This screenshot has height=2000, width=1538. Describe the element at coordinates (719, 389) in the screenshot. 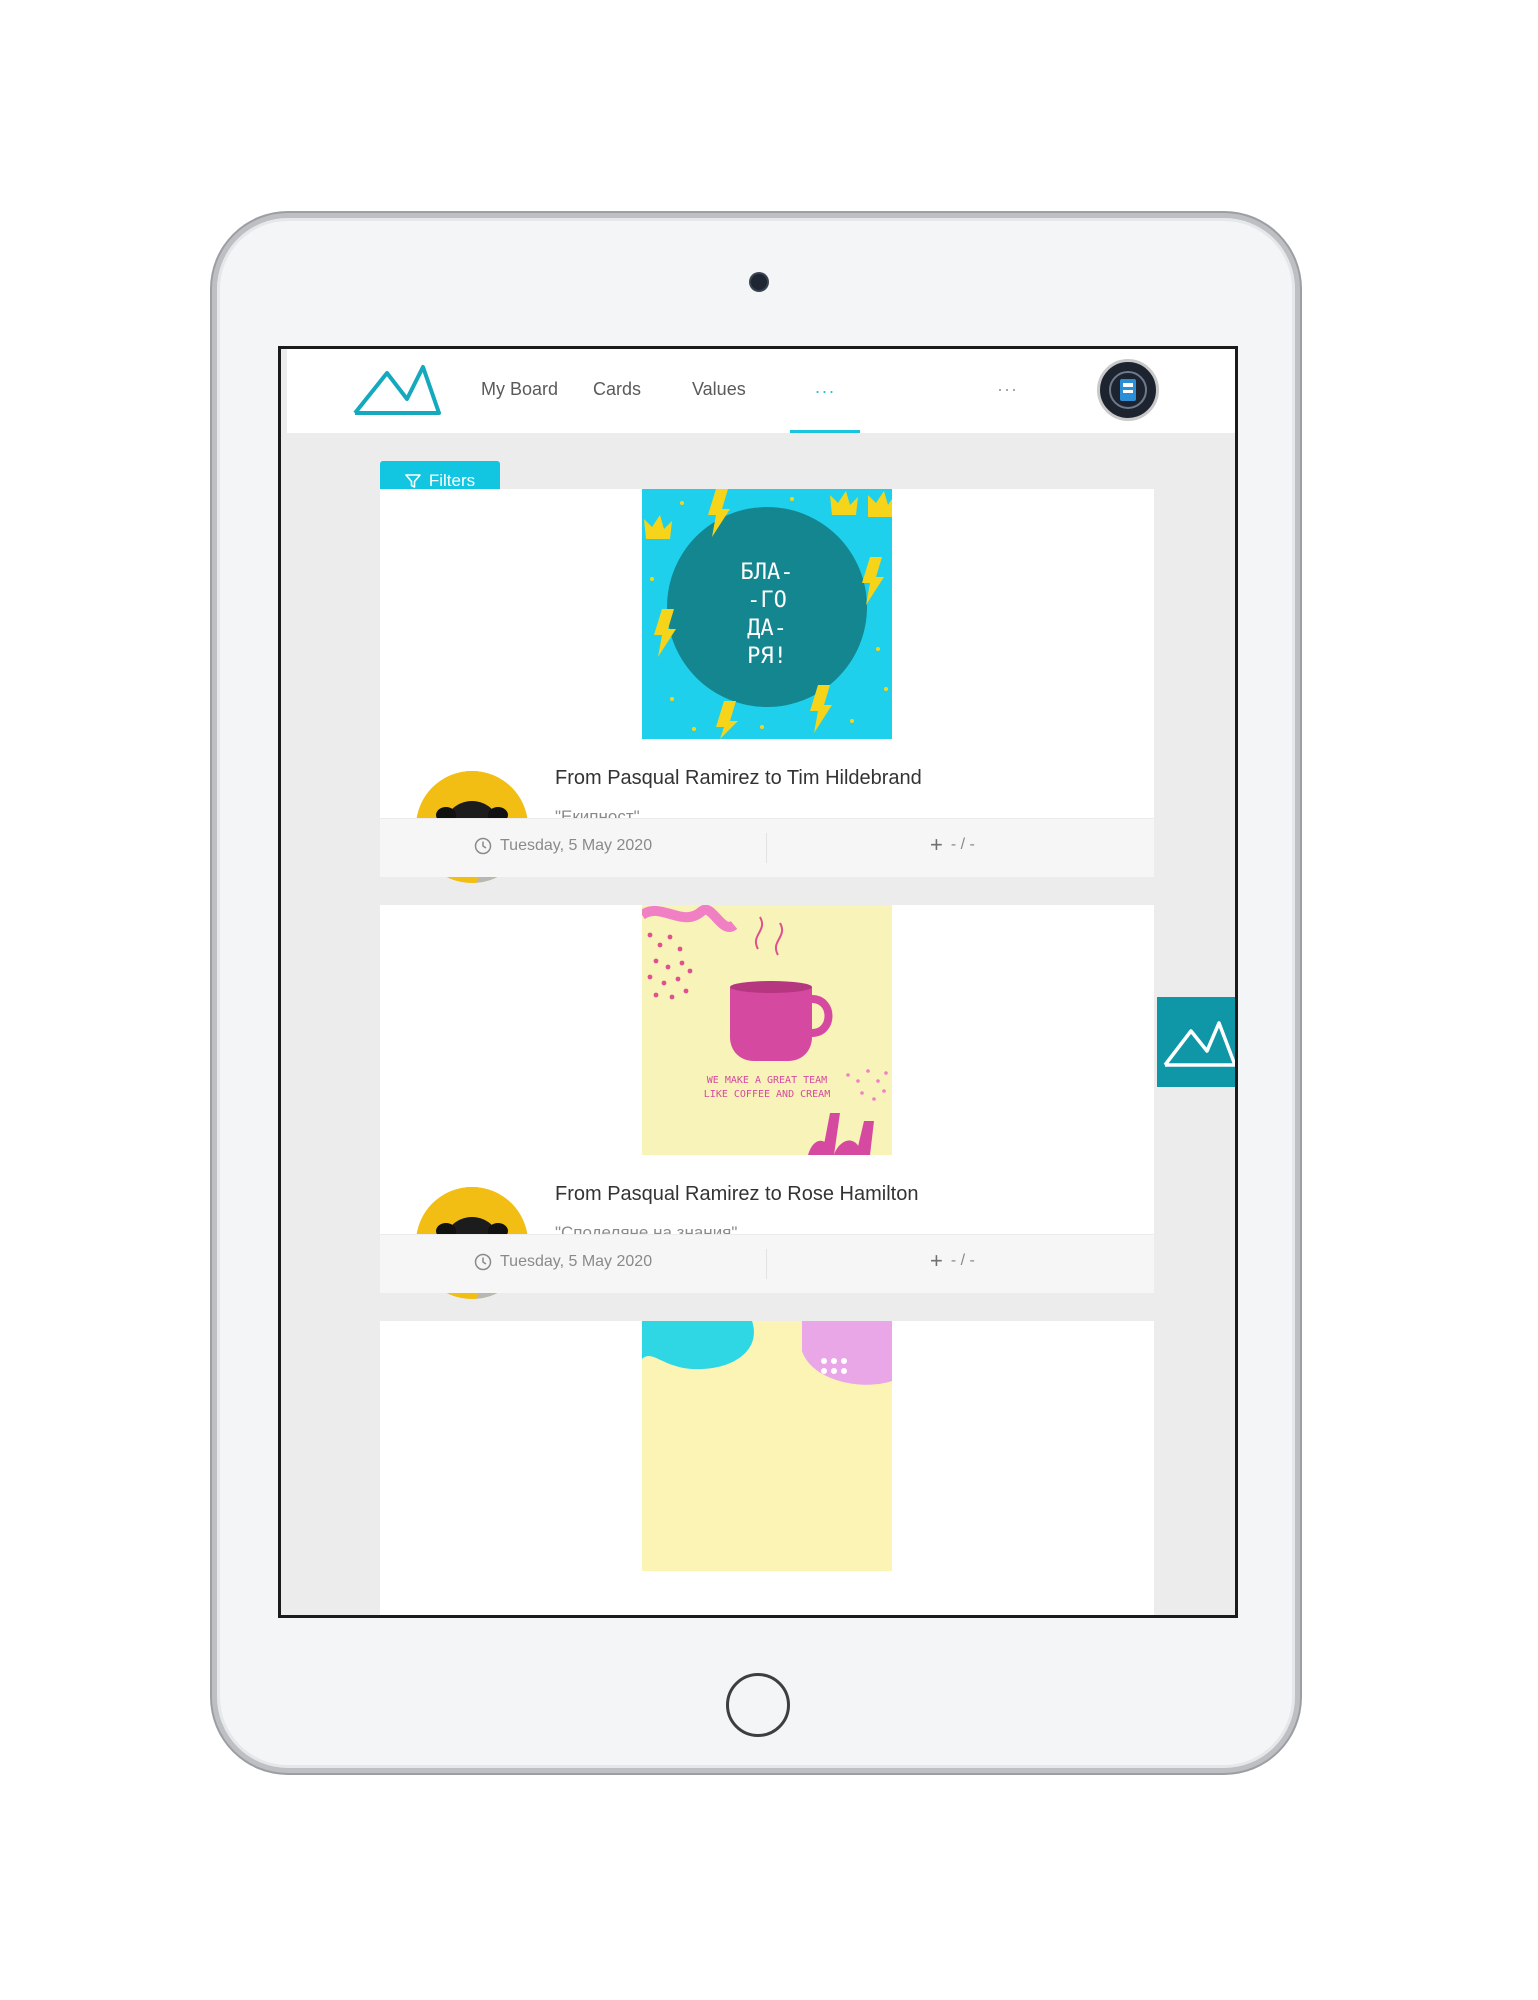

I see `nav-values: Values` at that location.